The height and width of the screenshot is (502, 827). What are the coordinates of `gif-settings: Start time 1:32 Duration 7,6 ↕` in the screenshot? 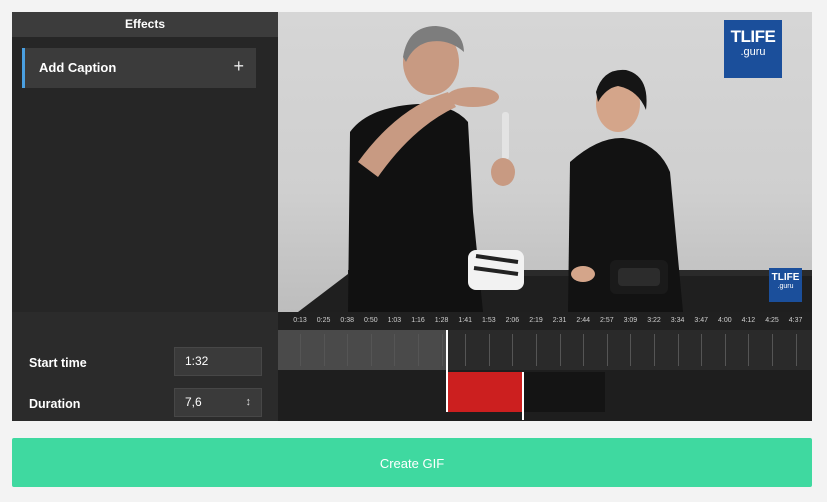 It's located at (145, 366).